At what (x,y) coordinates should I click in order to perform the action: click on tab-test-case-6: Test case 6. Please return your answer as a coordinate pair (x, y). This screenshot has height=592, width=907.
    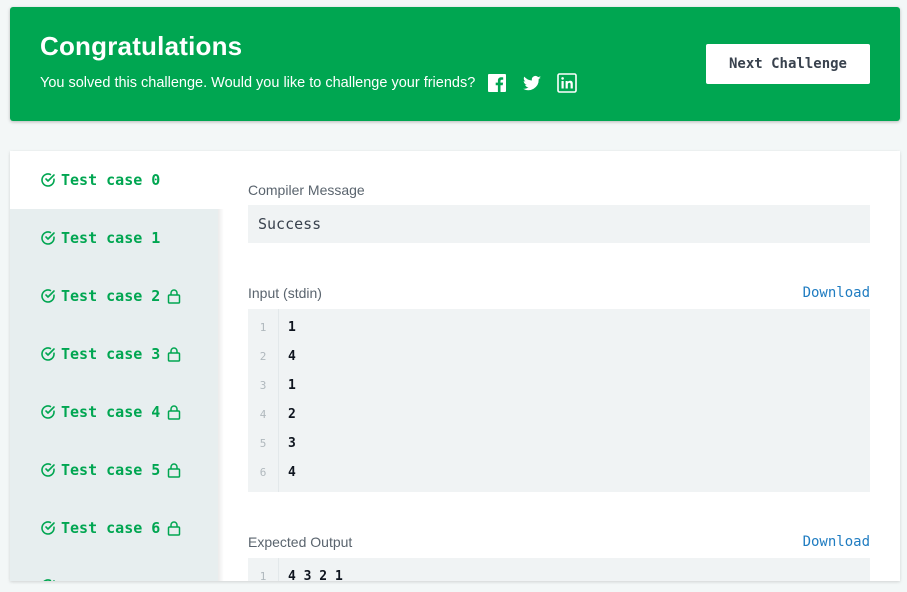
    Looking at the image, I should click on (114, 528).